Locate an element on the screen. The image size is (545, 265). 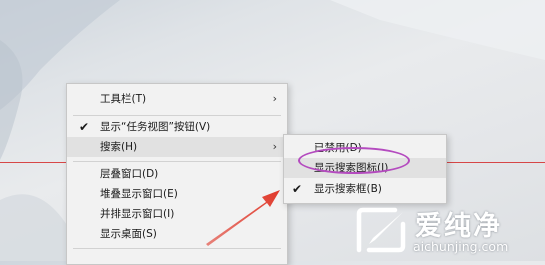
aichunjing-logo-icon is located at coordinates (381, 230).